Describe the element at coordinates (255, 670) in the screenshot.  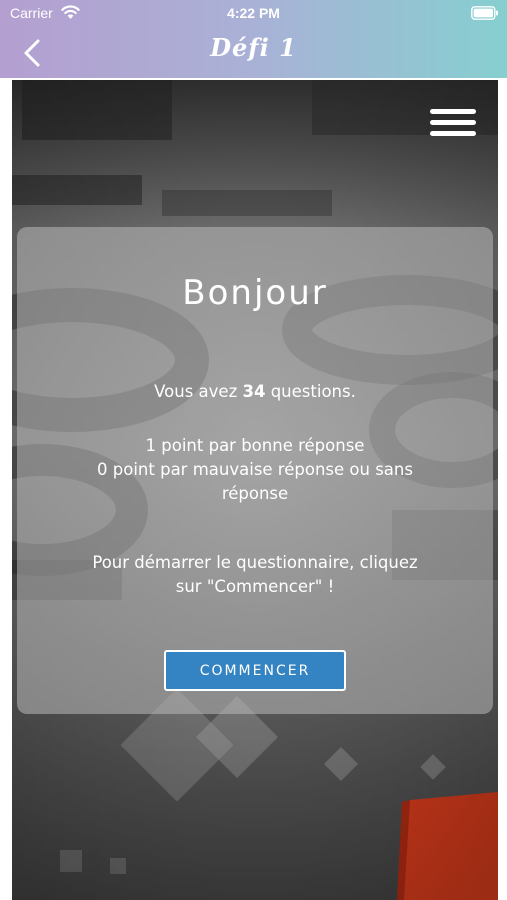
I see `start-button: COMMENCER` at that location.